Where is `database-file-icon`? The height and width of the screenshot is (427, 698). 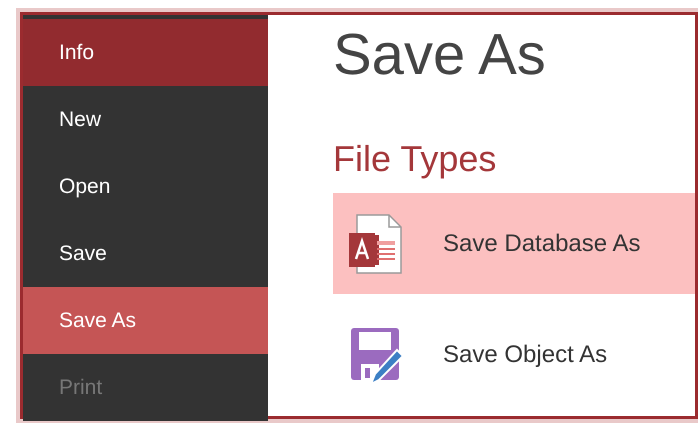
database-file-icon is located at coordinates (376, 243).